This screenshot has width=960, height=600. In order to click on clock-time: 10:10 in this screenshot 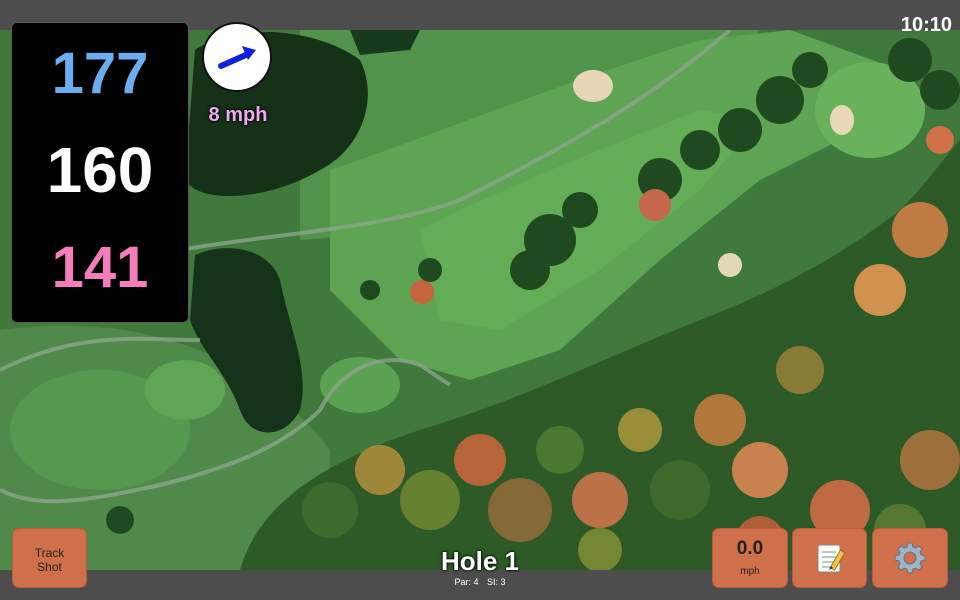, I will do `click(926, 25)`.